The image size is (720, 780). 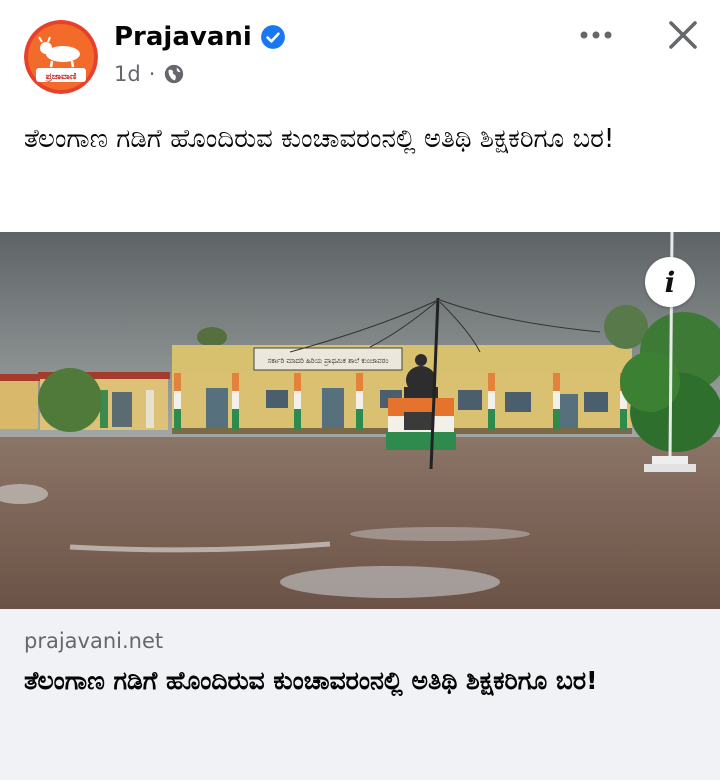 I want to click on page-name: Prajavani, so click(x=200, y=37).